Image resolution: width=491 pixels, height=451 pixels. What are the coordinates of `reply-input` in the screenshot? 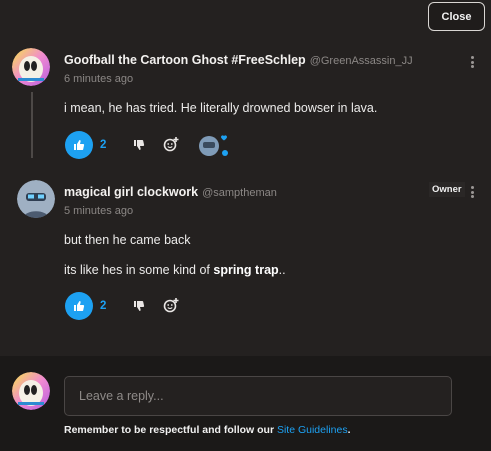 It's located at (258, 396).